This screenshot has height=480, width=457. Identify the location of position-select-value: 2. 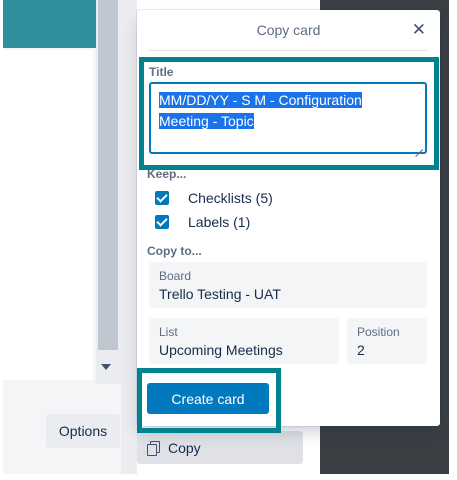
(361, 350).